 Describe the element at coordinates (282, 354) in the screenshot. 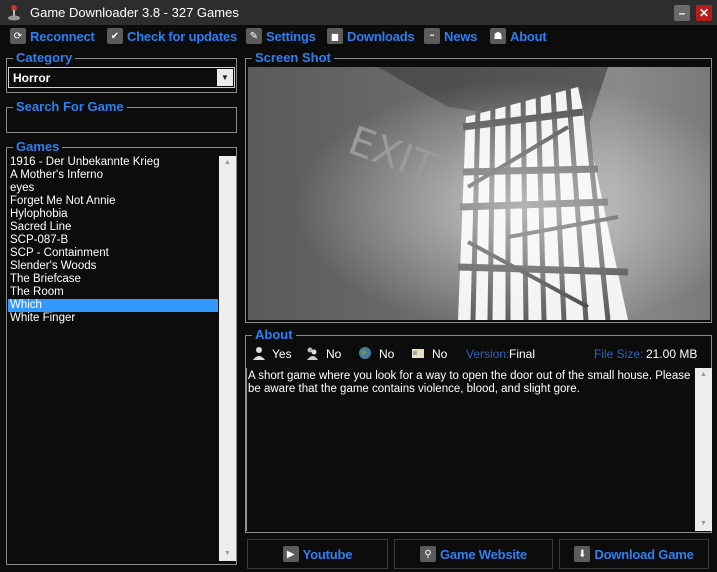

I see `singleplayer-value: Yes` at that location.